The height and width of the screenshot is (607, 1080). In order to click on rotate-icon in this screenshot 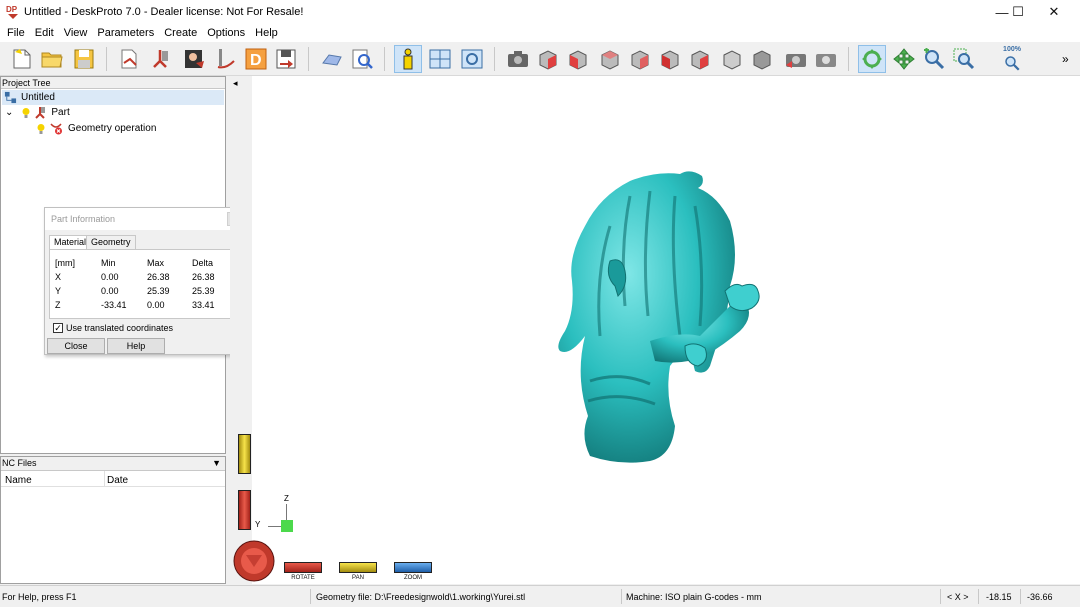, I will do `click(872, 59)`.